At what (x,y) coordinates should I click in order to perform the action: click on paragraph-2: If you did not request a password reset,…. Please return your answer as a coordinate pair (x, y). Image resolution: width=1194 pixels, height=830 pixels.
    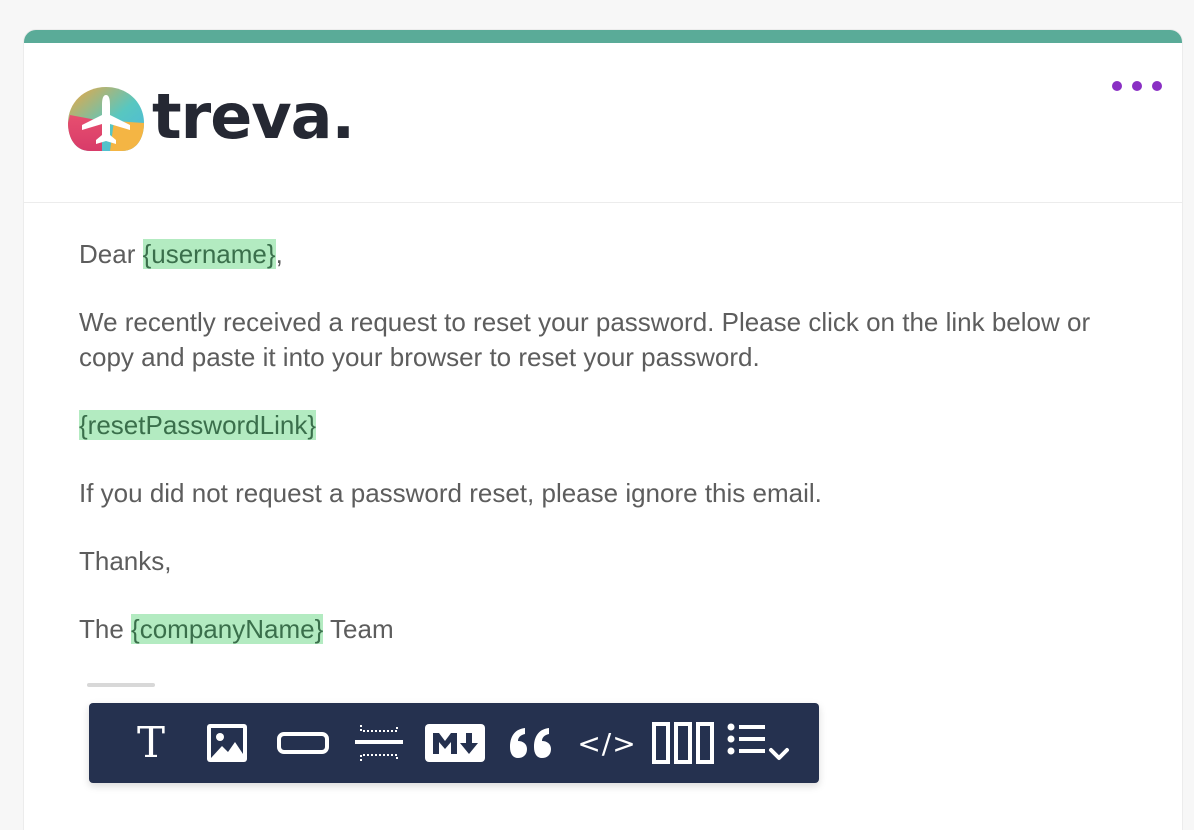
    Looking at the image, I should click on (450, 493).